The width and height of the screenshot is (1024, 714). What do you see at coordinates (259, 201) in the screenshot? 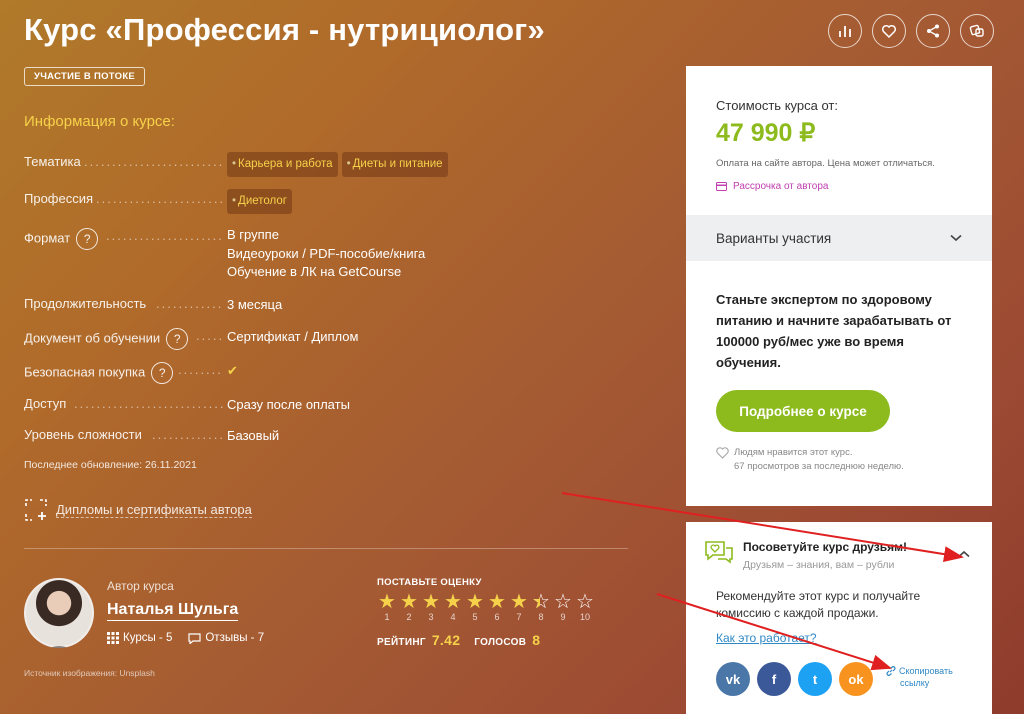
I see `tag-link: Диетолог` at bounding box center [259, 201].